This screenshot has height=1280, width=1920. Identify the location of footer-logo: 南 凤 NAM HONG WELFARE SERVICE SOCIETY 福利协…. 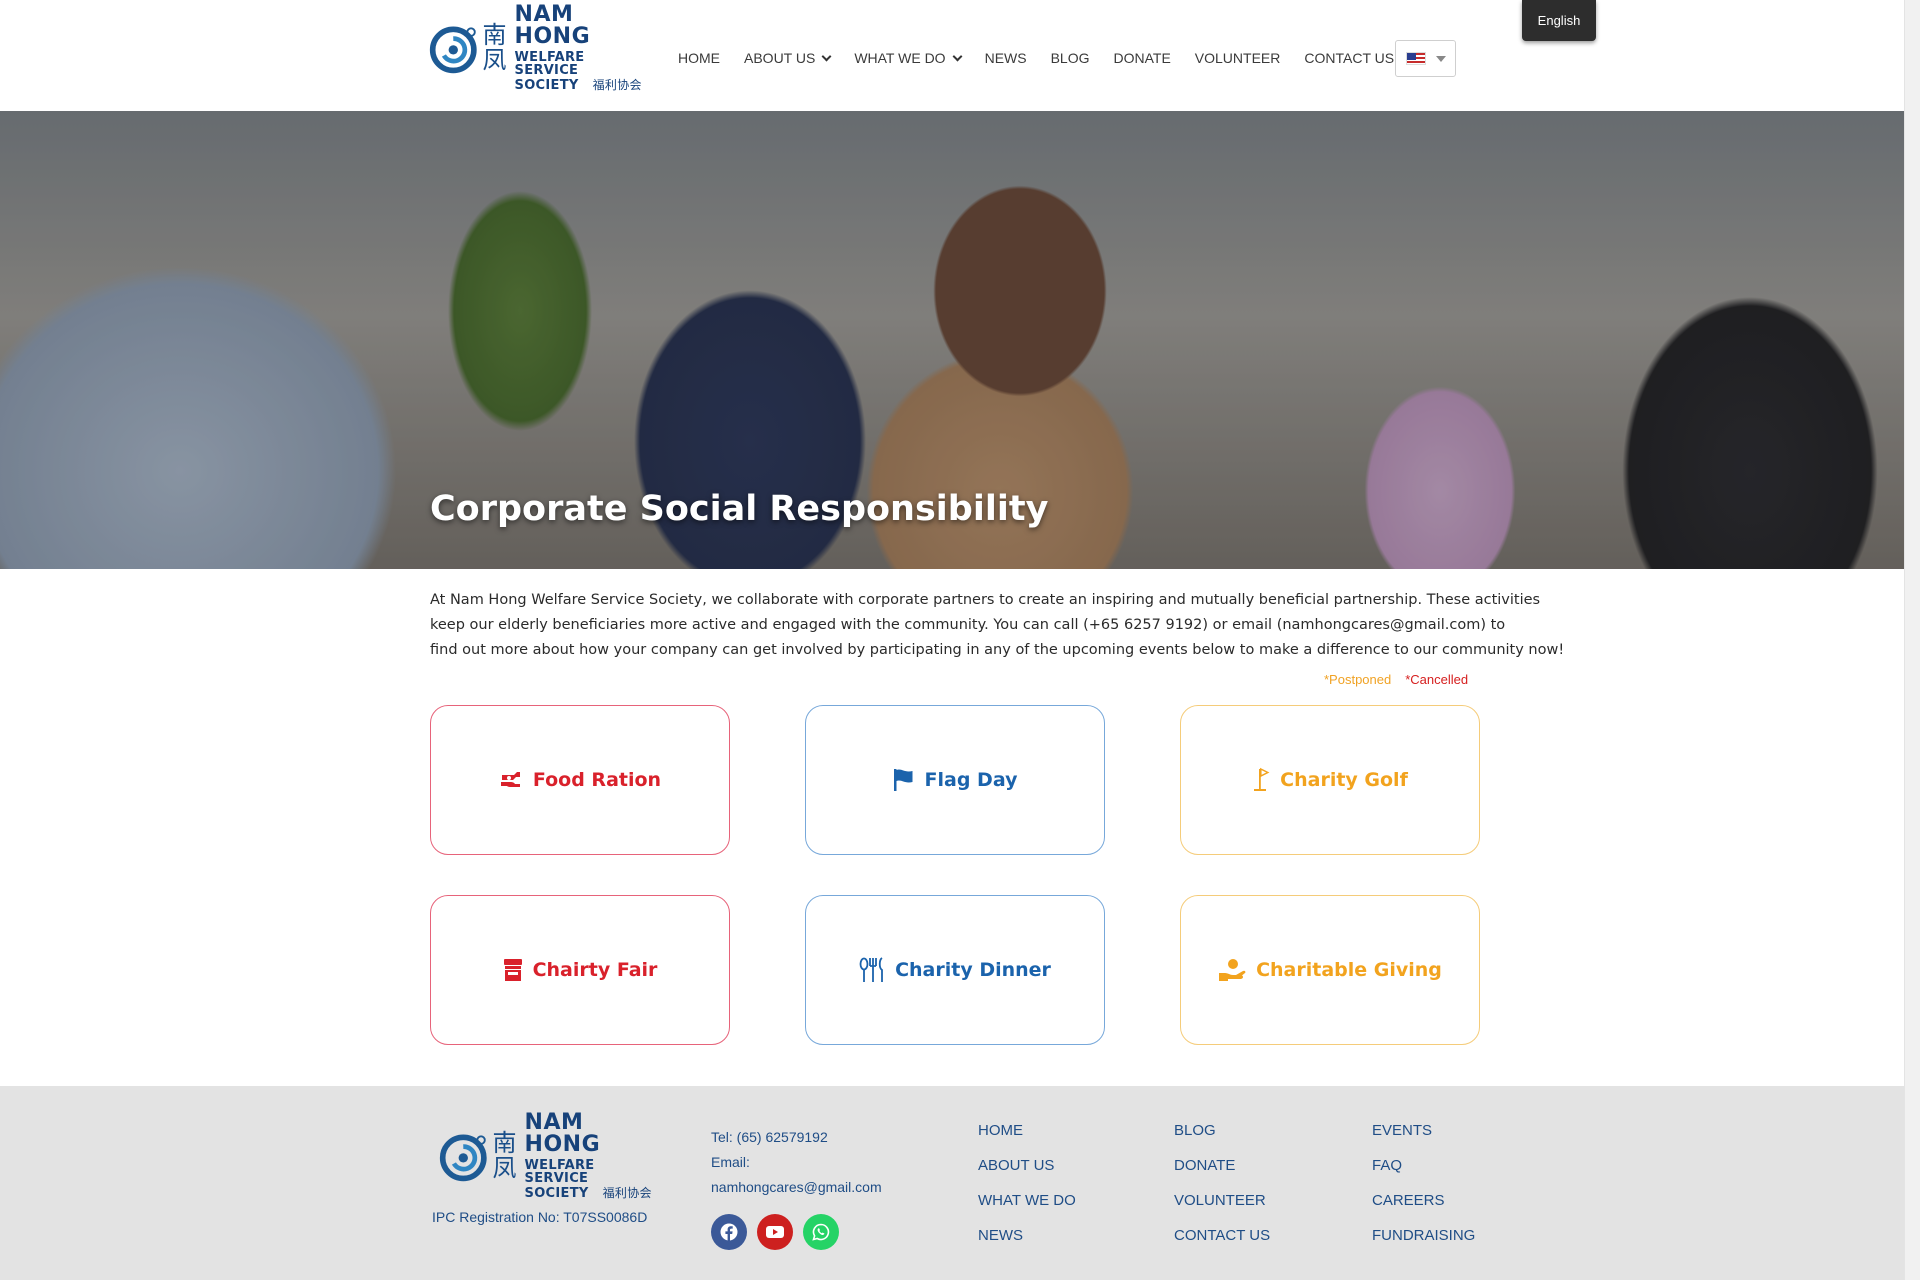
(548, 1156).